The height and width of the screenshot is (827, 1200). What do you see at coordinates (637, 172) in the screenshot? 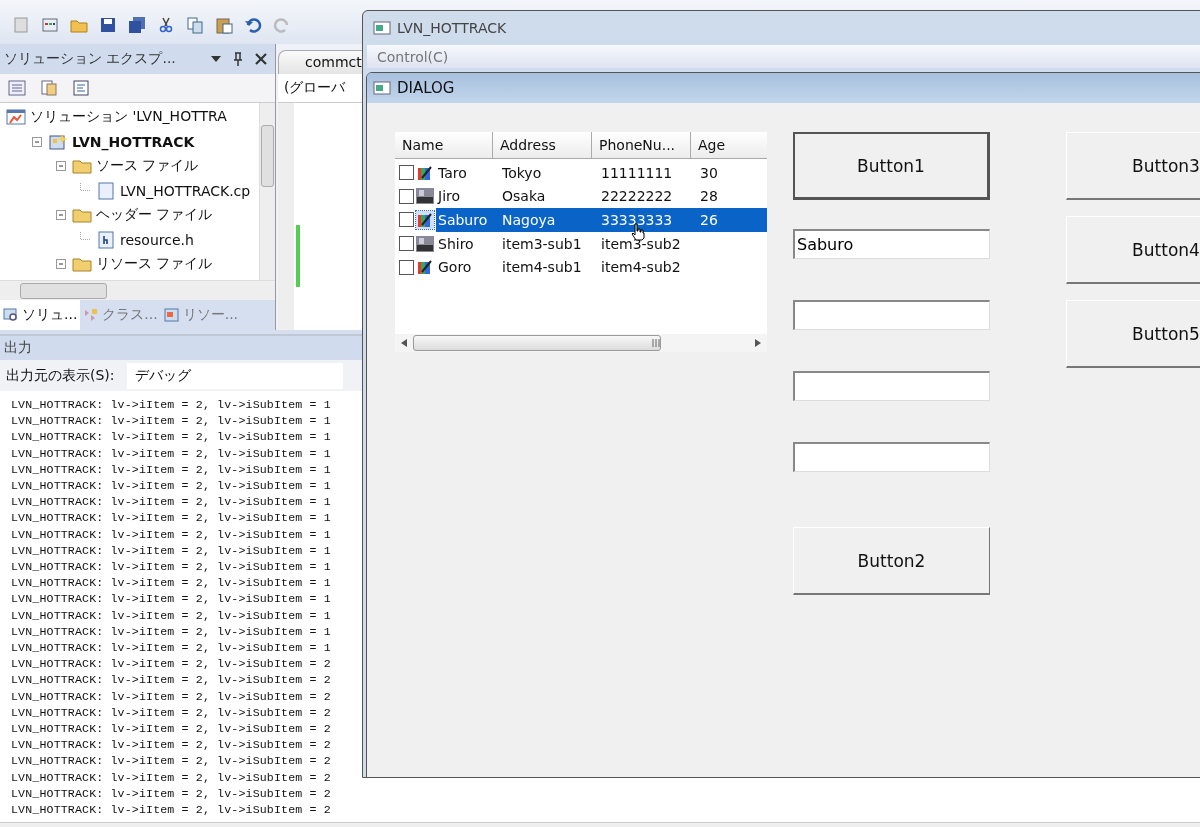
I see `list-cell: 11111111` at bounding box center [637, 172].